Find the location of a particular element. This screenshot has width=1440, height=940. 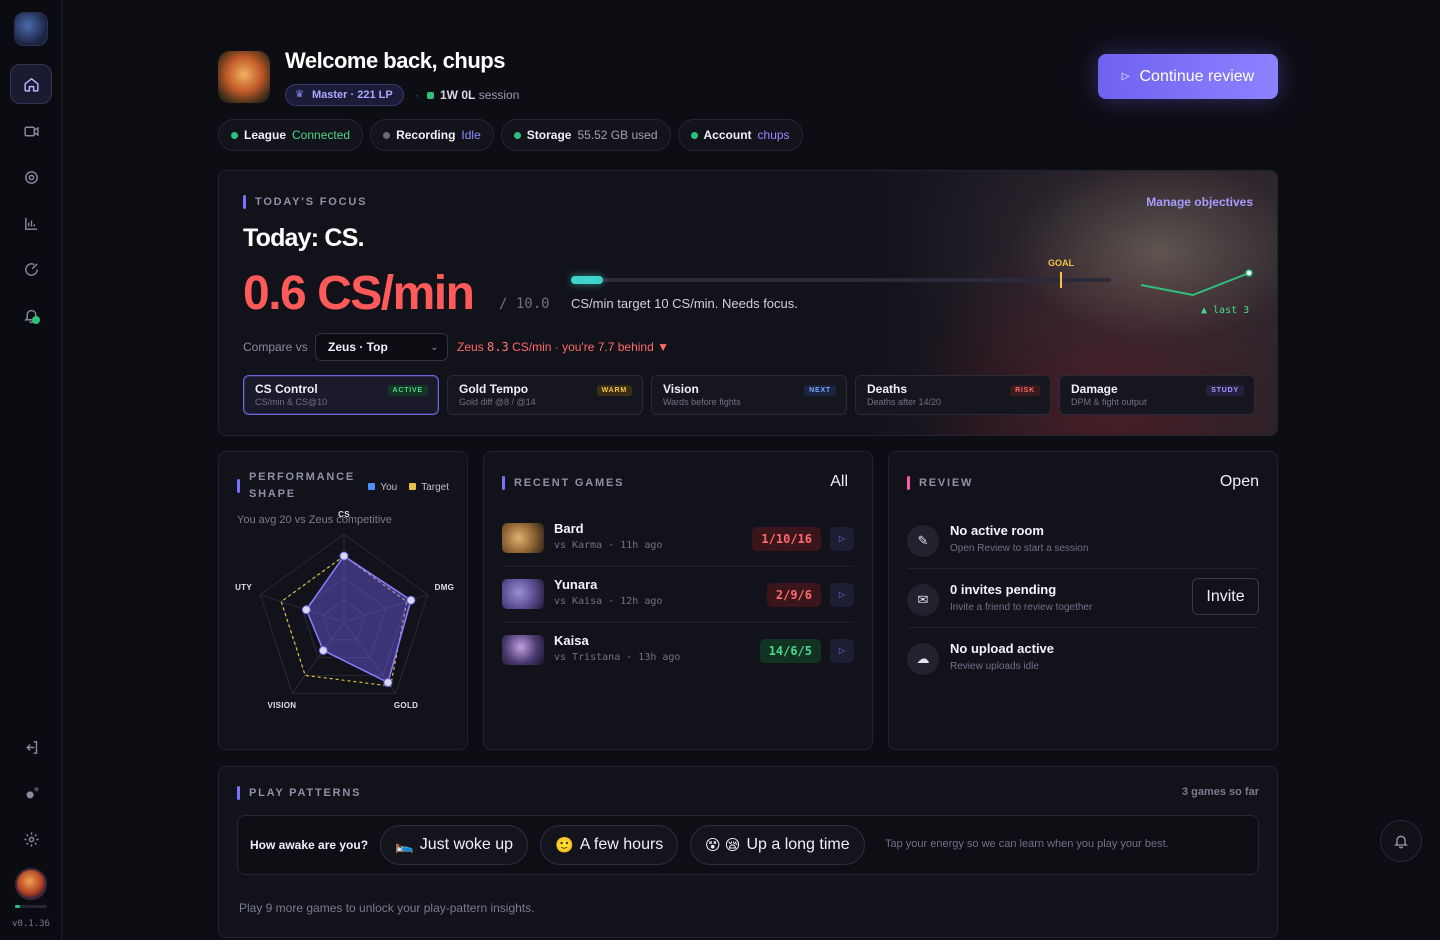

game-row: Kaisa vs Tristana · 13h ago 14/6/5 ▷ is located at coordinates (678, 650).